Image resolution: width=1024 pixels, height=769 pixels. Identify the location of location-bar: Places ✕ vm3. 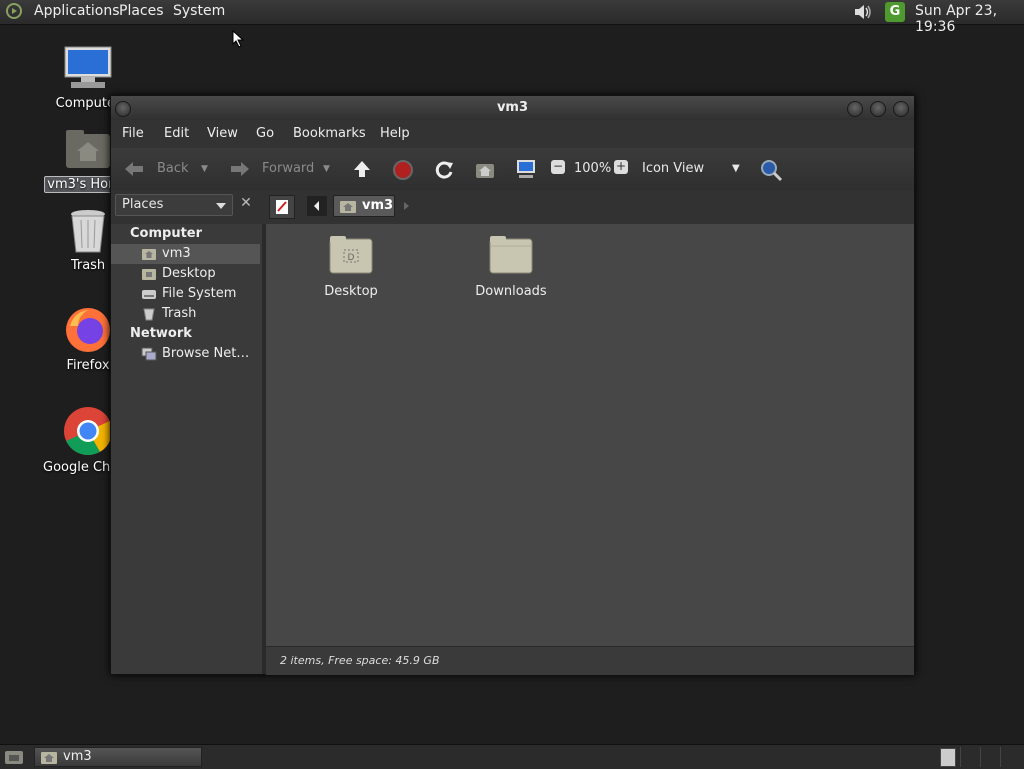
(512, 207).